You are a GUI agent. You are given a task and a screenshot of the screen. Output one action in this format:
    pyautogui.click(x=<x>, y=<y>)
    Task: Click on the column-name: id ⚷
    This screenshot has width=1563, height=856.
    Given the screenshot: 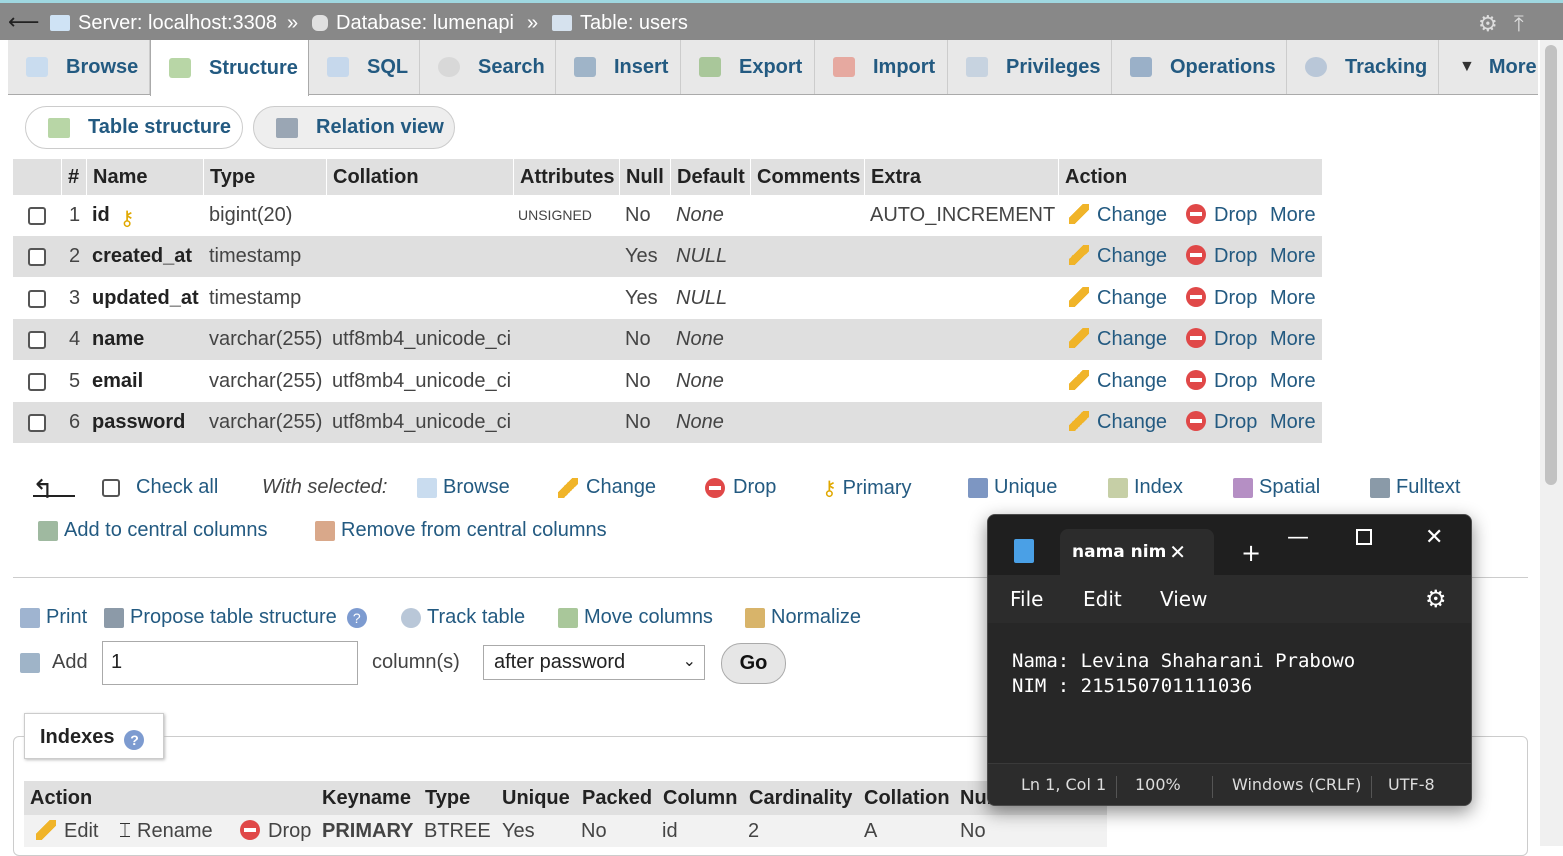 What is the action you would take?
    pyautogui.click(x=117, y=215)
    